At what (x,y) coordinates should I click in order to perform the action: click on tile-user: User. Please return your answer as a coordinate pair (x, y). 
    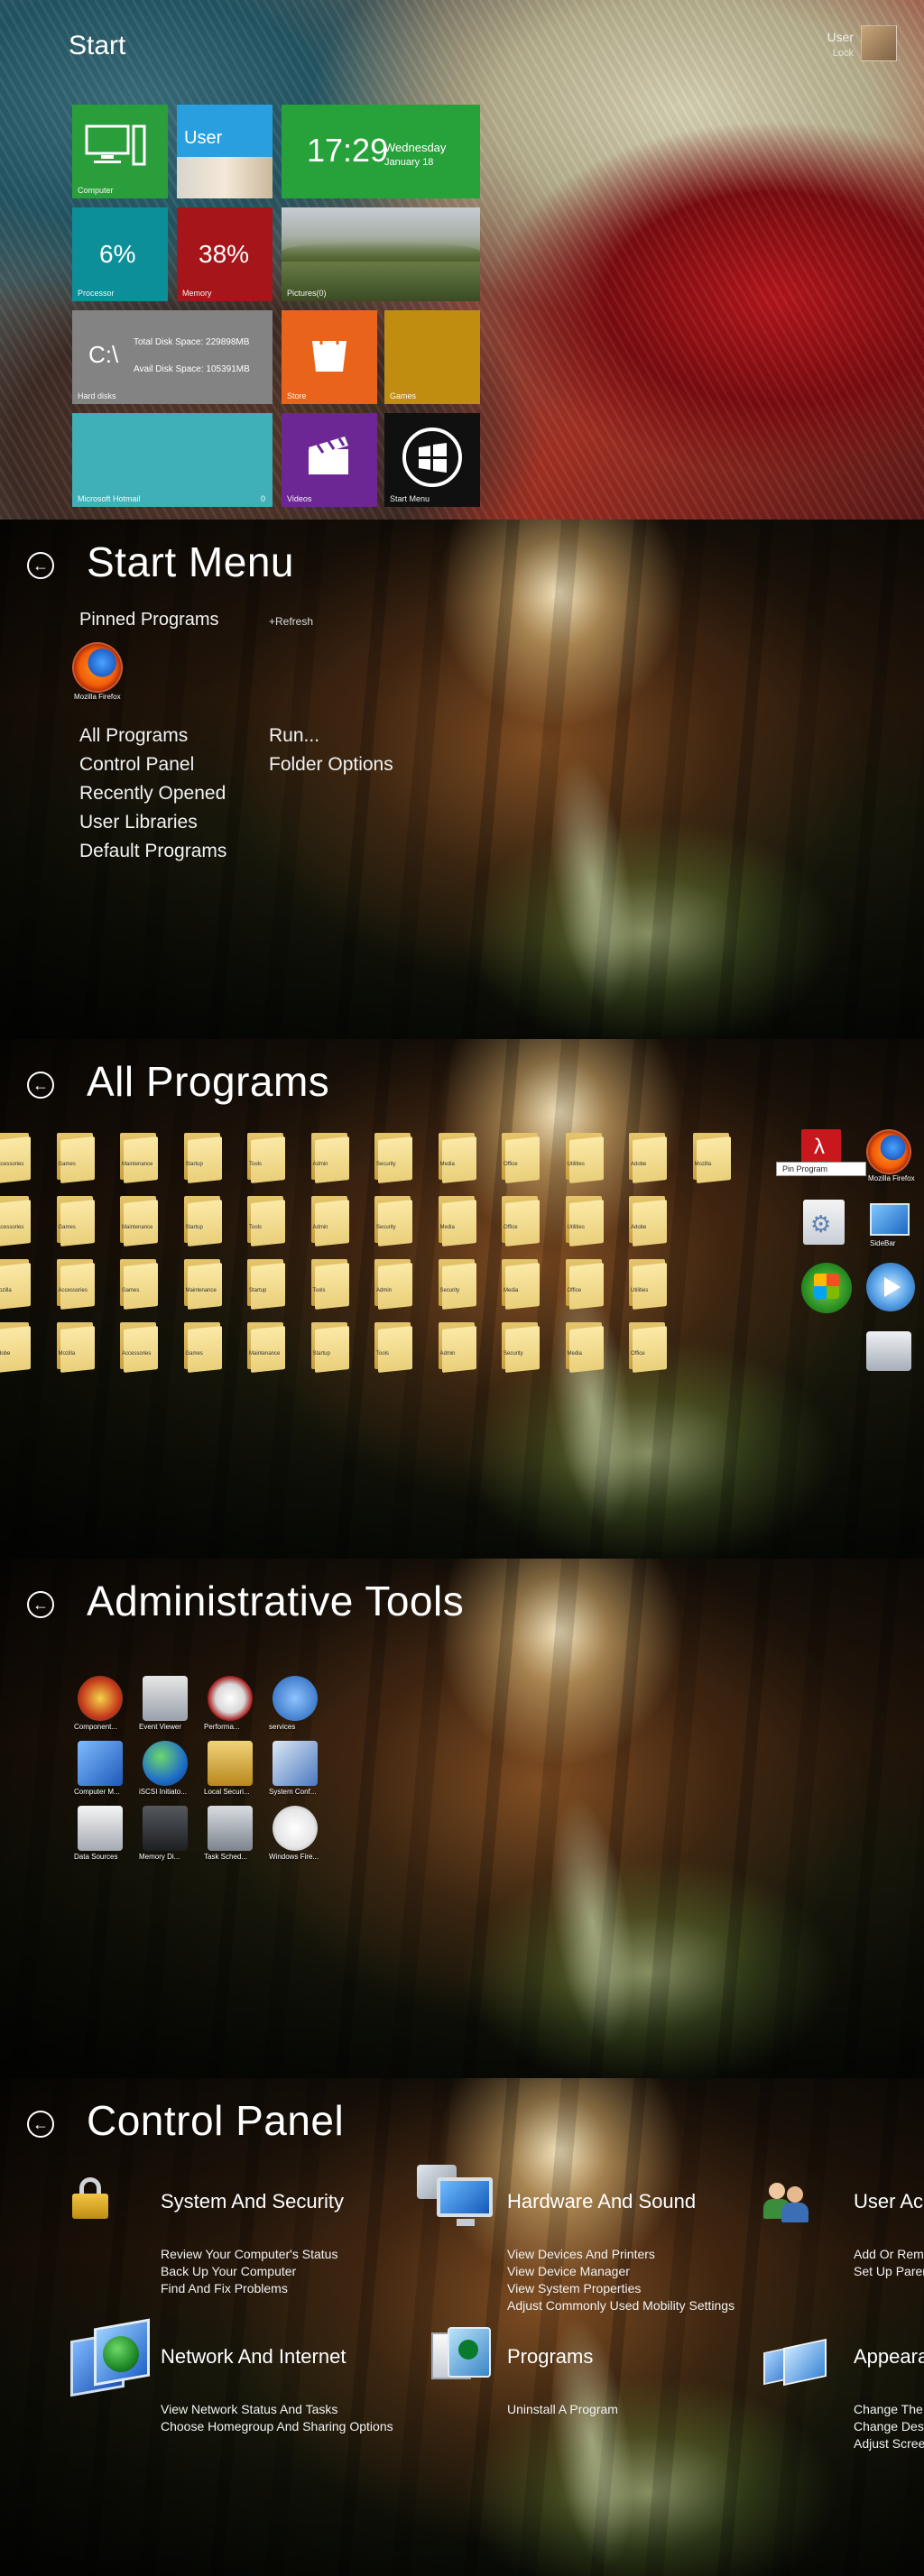
    Looking at the image, I should click on (225, 152).